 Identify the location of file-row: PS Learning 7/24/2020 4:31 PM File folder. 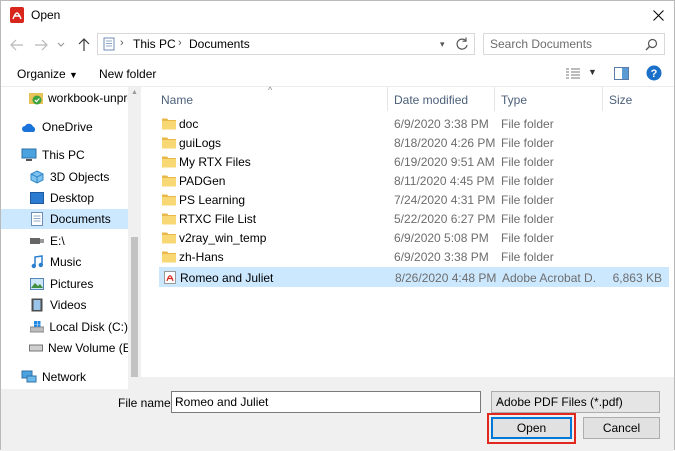
(414, 200).